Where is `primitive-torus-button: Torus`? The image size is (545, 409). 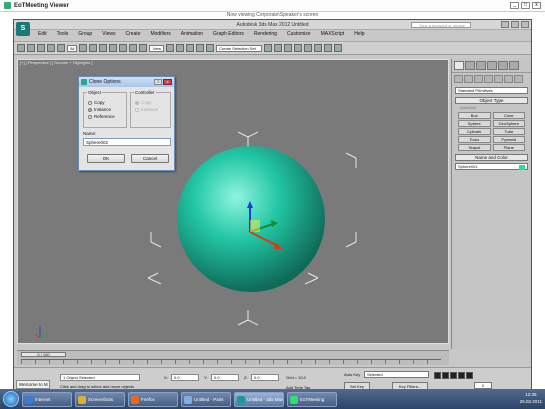
primitive-torus-button: Torus is located at coordinates (474, 139).